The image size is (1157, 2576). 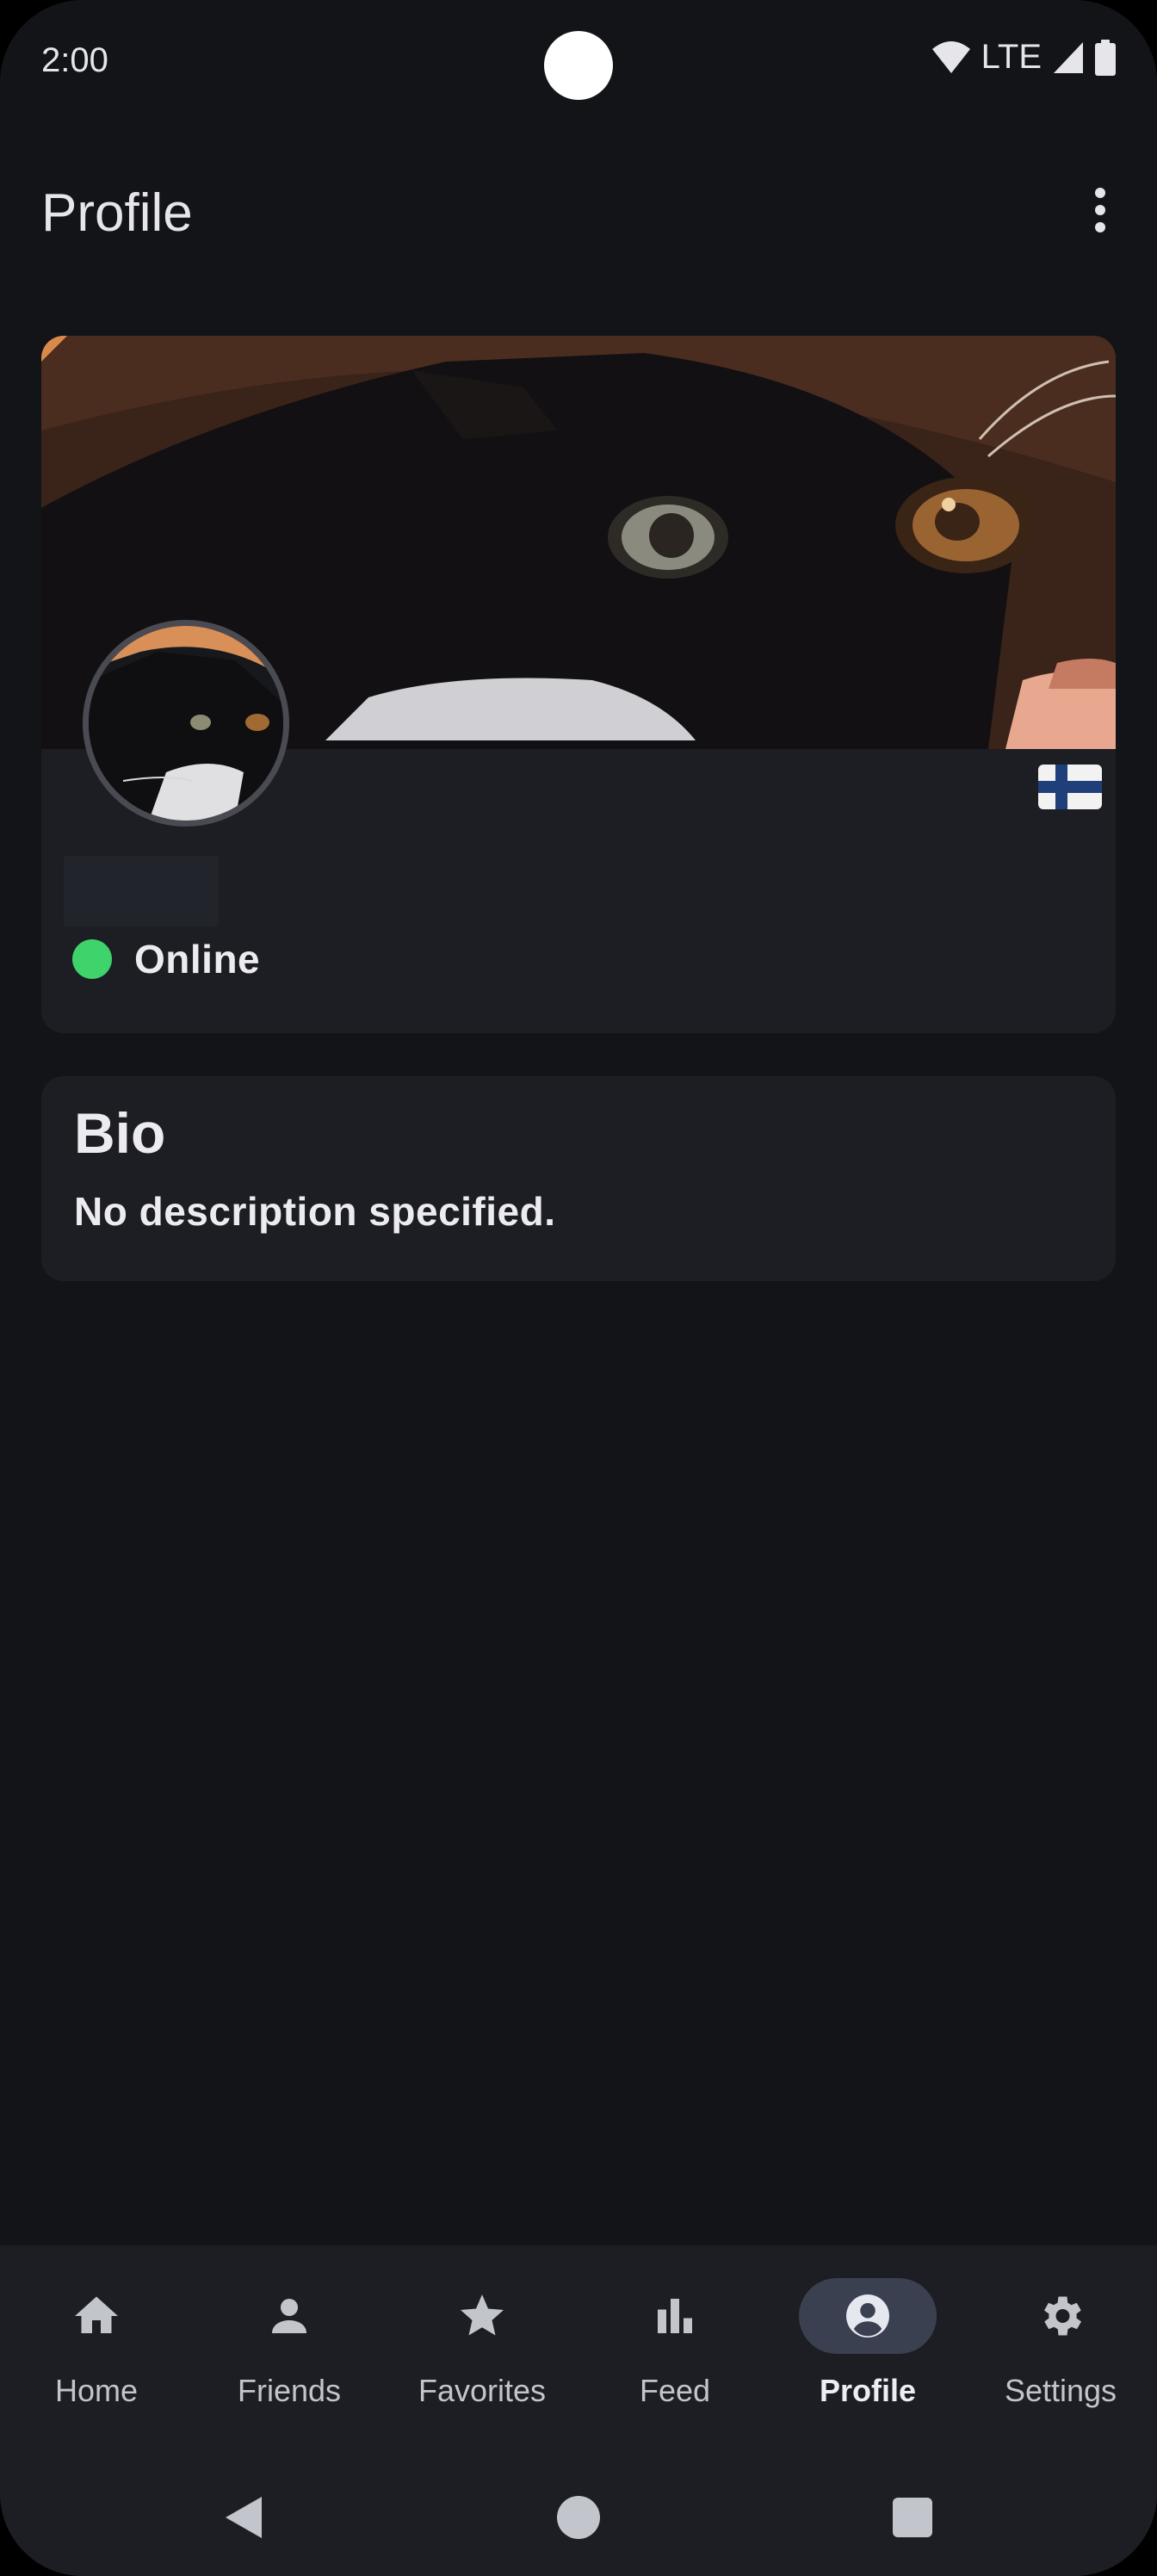 I want to click on status-time: 2:00, so click(x=74, y=60).